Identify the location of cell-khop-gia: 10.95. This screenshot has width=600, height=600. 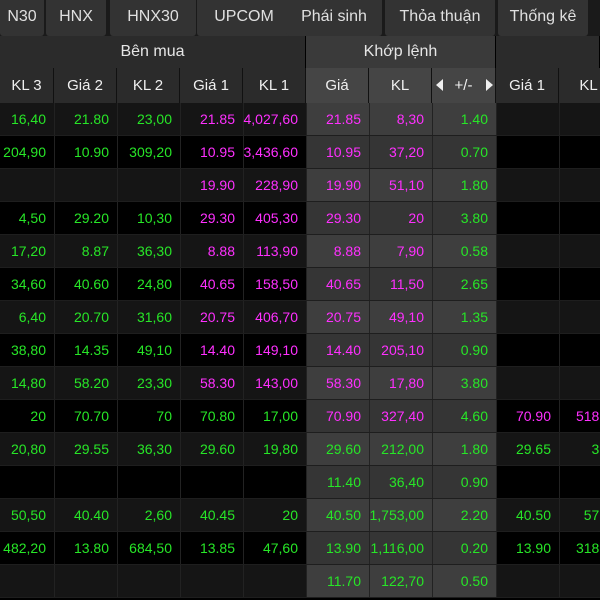
(343, 152).